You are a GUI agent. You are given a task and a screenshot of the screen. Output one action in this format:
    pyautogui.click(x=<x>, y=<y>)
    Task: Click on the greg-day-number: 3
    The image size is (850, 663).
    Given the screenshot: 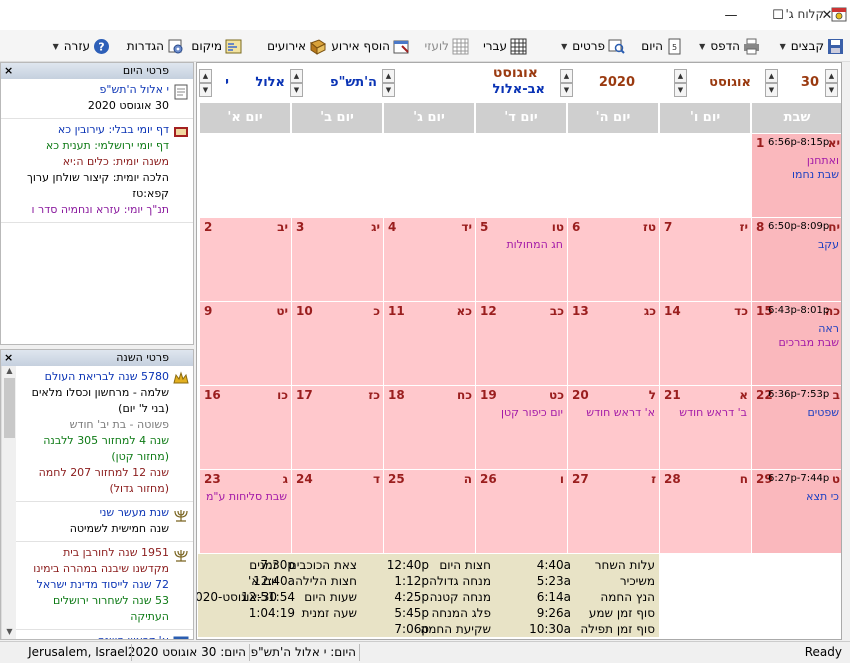 What is the action you would take?
    pyautogui.click(x=300, y=227)
    